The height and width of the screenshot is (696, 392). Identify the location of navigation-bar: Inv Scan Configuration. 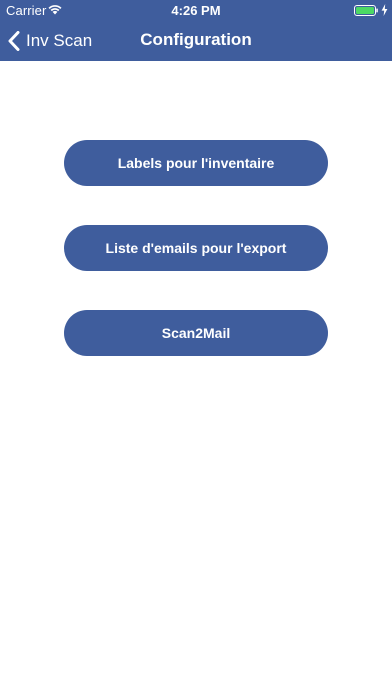
(196, 40).